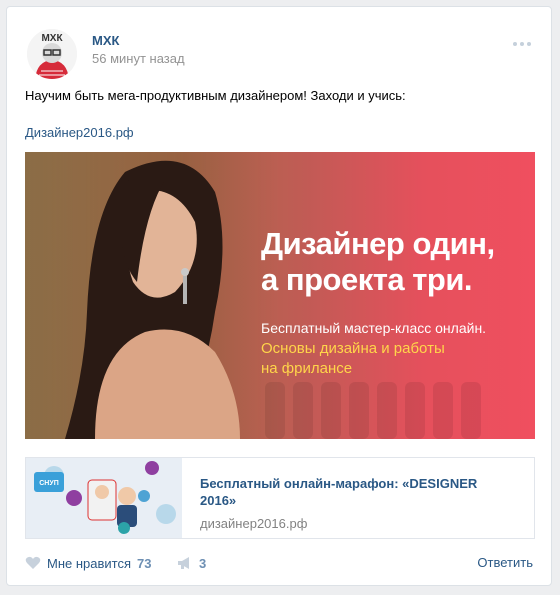  What do you see at coordinates (505, 562) in the screenshot?
I see `reply-button: Ответить` at bounding box center [505, 562].